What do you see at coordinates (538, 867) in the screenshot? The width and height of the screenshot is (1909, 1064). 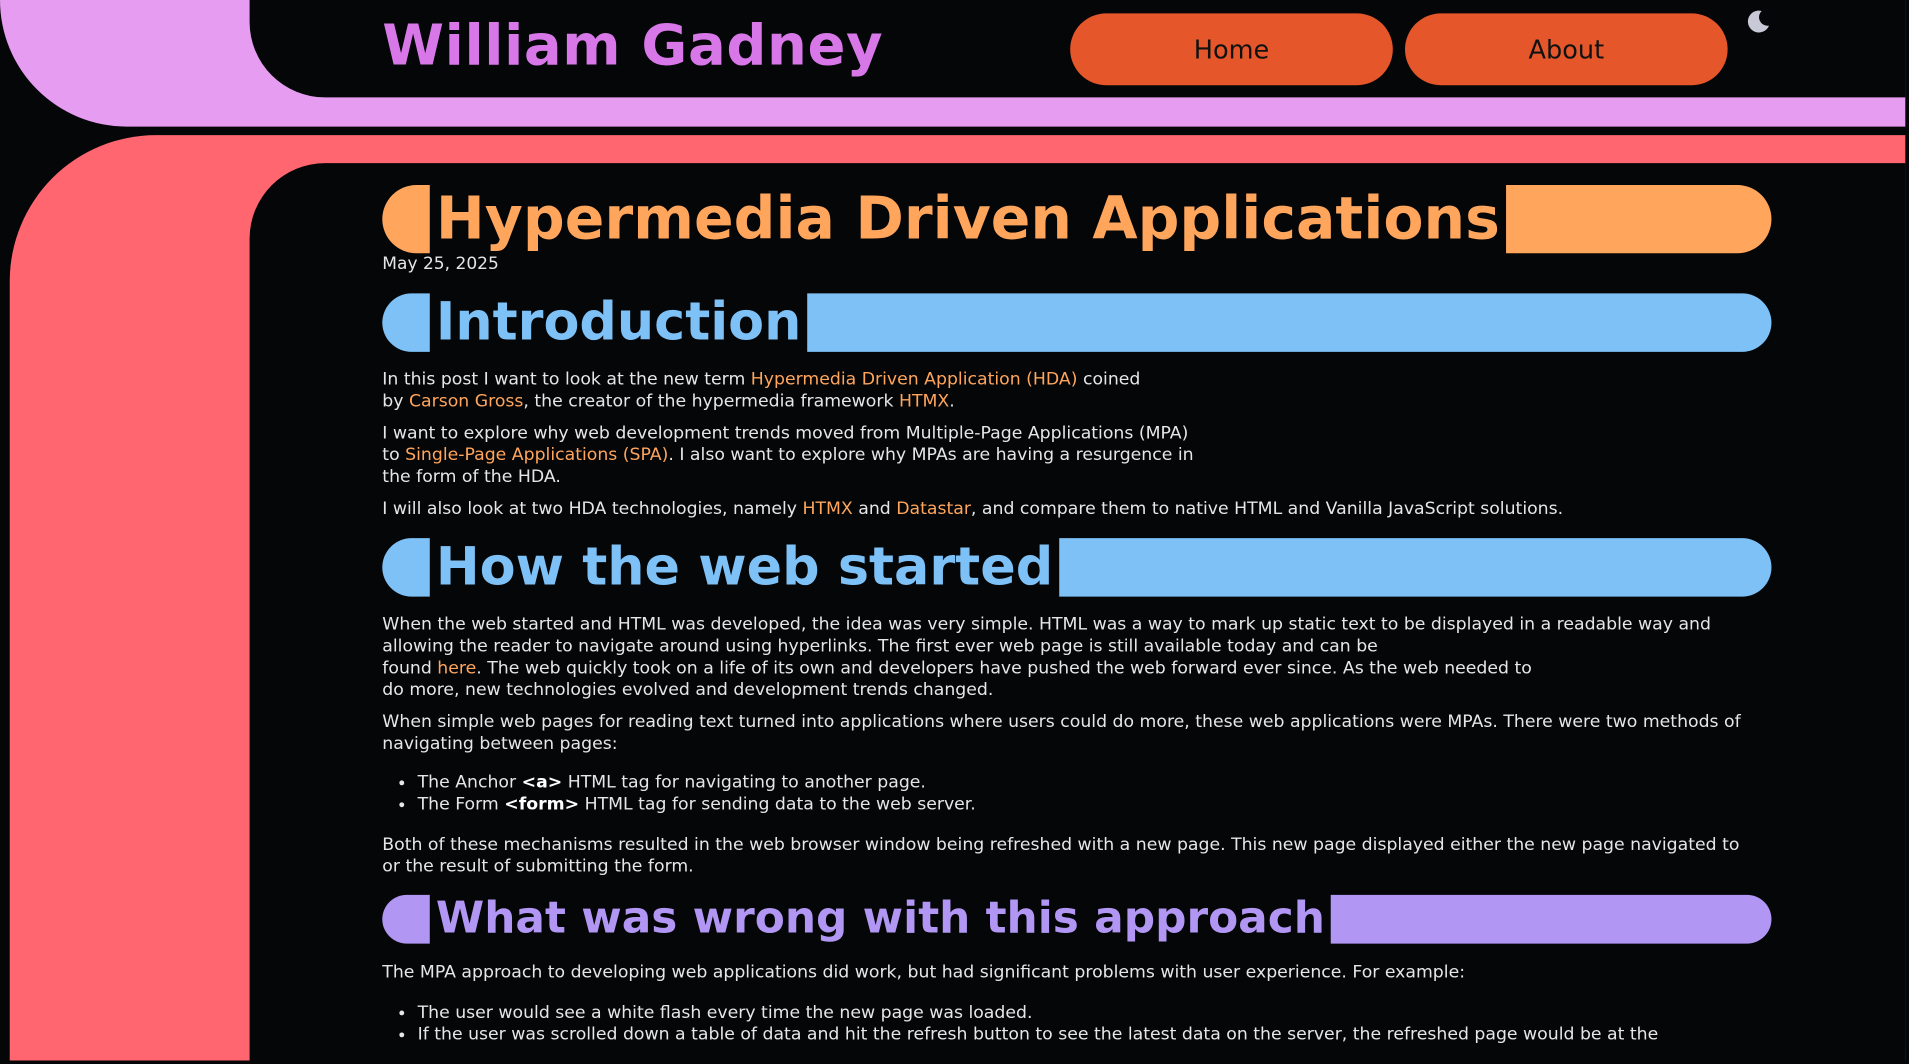 I see `text: or the result of submitting the form.` at bounding box center [538, 867].